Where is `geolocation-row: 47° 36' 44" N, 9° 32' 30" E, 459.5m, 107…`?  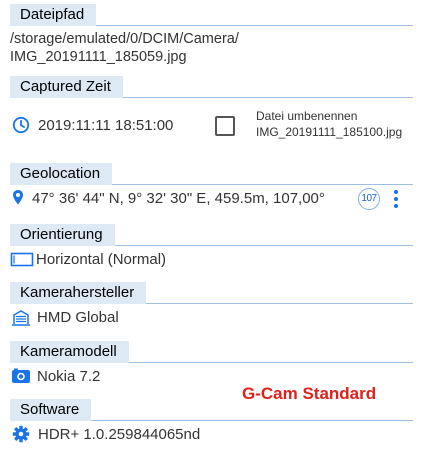
geolocation-row: 47° 36' 44" N, 9° 32' 30" E, 459.5m, 107… is located at coordinates (168, 198).